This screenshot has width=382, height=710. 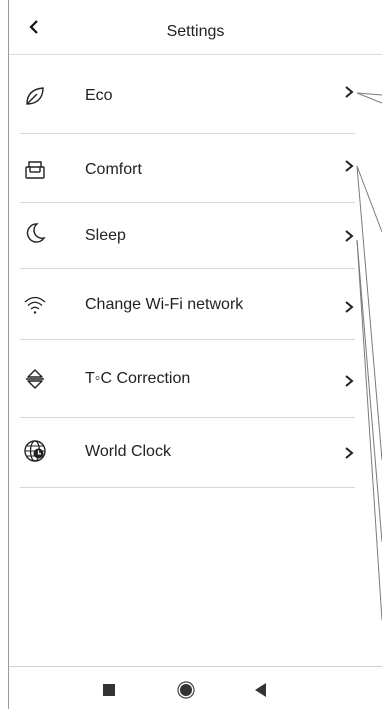 I want to click on menu-item-label: Eco, so click(x=99, y=95).